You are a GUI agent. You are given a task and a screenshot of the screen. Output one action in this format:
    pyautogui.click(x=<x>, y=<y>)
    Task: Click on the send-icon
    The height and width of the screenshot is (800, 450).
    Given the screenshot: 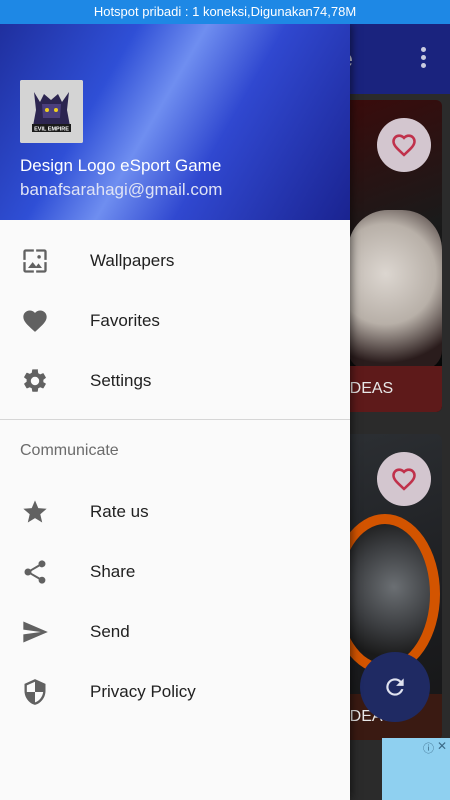 What is the action you would take?
    pyautogui.click(x=35, y=632)
    